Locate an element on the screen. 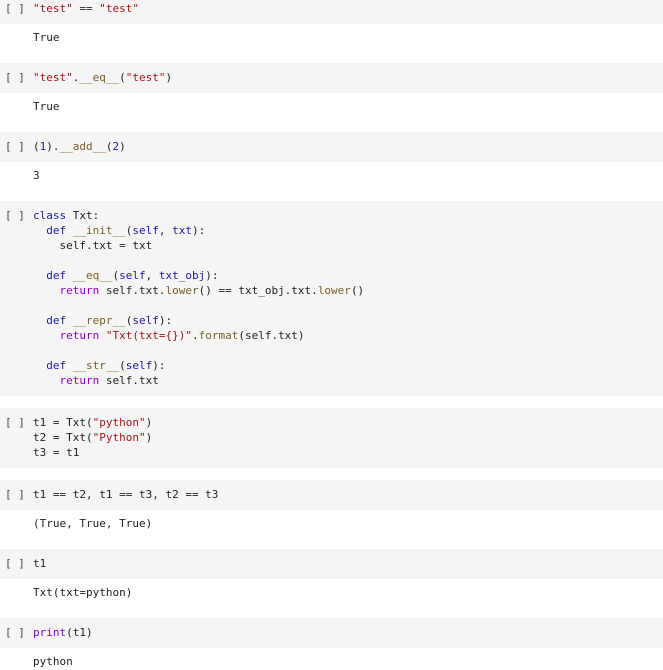  code-editor: "test" == "test" is located at coordinates (348, 8).